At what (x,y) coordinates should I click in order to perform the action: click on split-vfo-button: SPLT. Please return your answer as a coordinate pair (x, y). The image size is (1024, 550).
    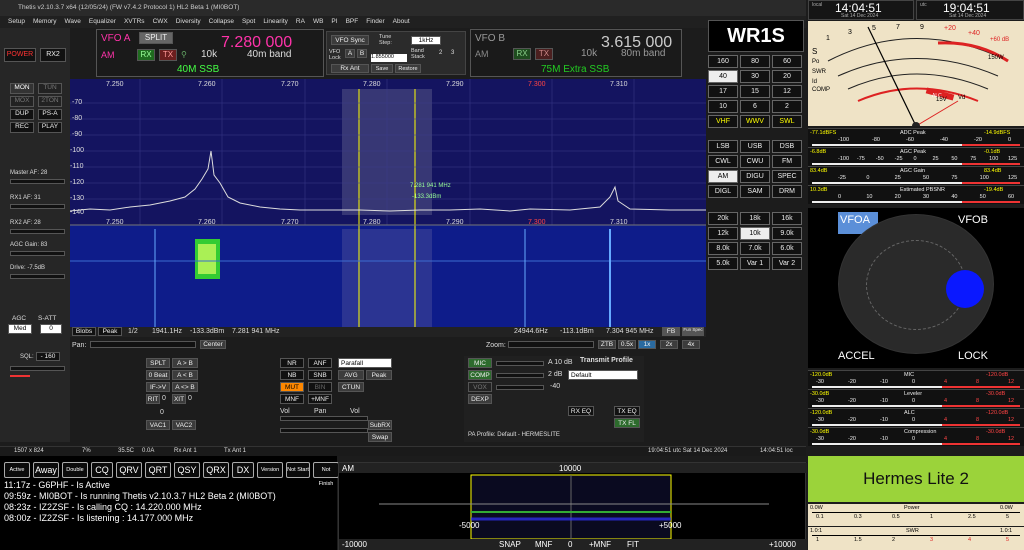
    Looking at the image, I should click on (158, 363).